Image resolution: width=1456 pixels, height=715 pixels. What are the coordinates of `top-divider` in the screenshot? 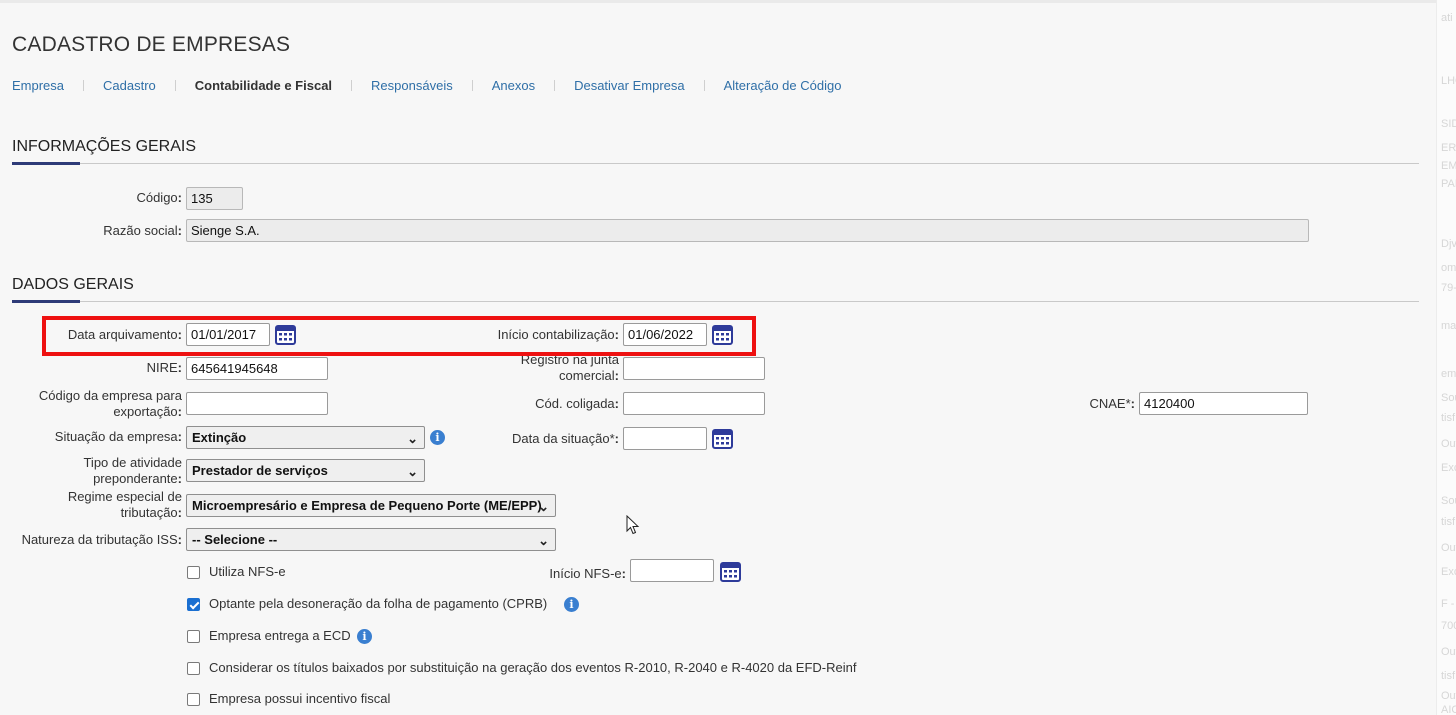 It's located at (718, 1).